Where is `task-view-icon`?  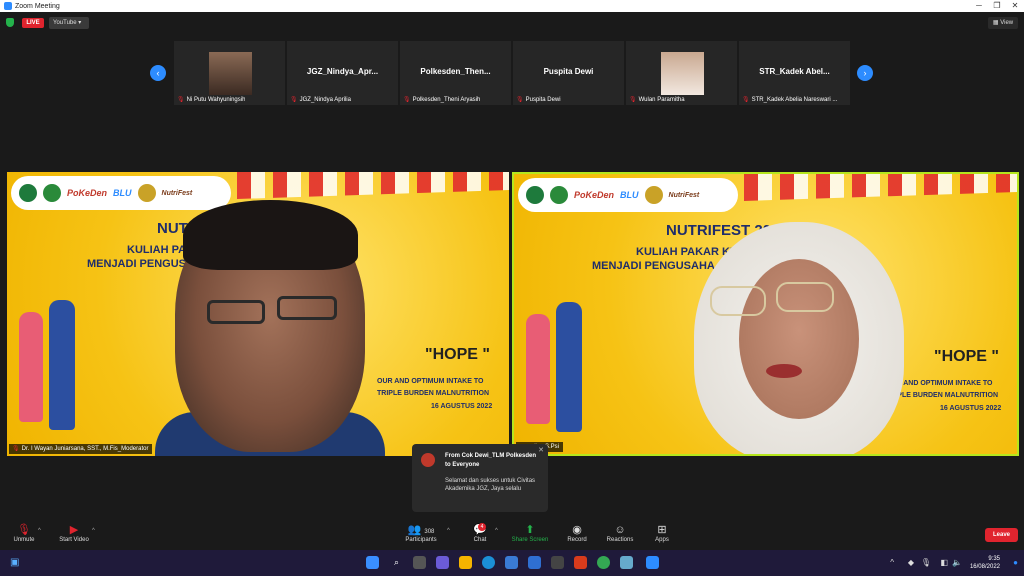
task-view-icon is located at coordinates (419, 562).